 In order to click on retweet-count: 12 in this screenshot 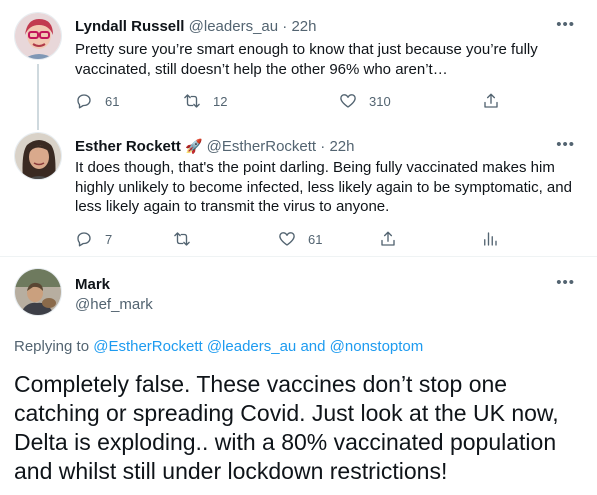, I will do `click(220, 101)`.